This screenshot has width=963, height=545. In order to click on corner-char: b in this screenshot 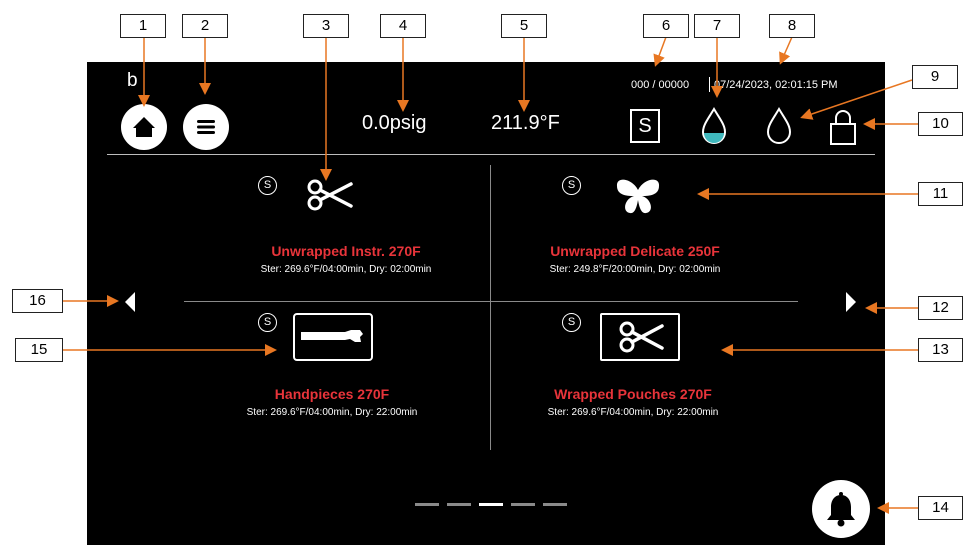, I will do `click(132, 80)`.